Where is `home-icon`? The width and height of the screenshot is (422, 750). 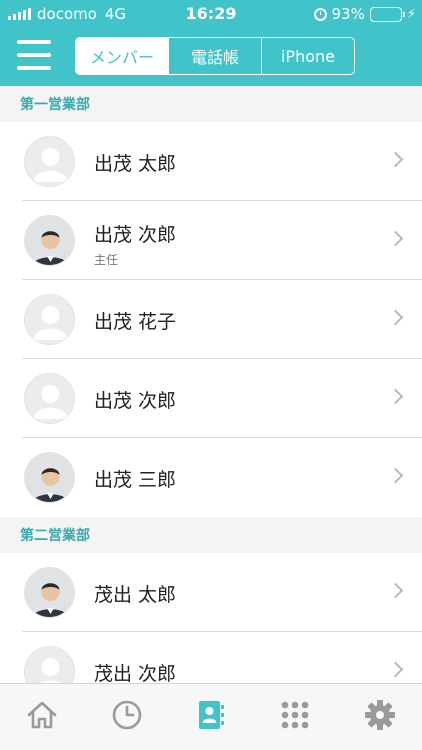
home-icon is located at coordinates (42, 717).